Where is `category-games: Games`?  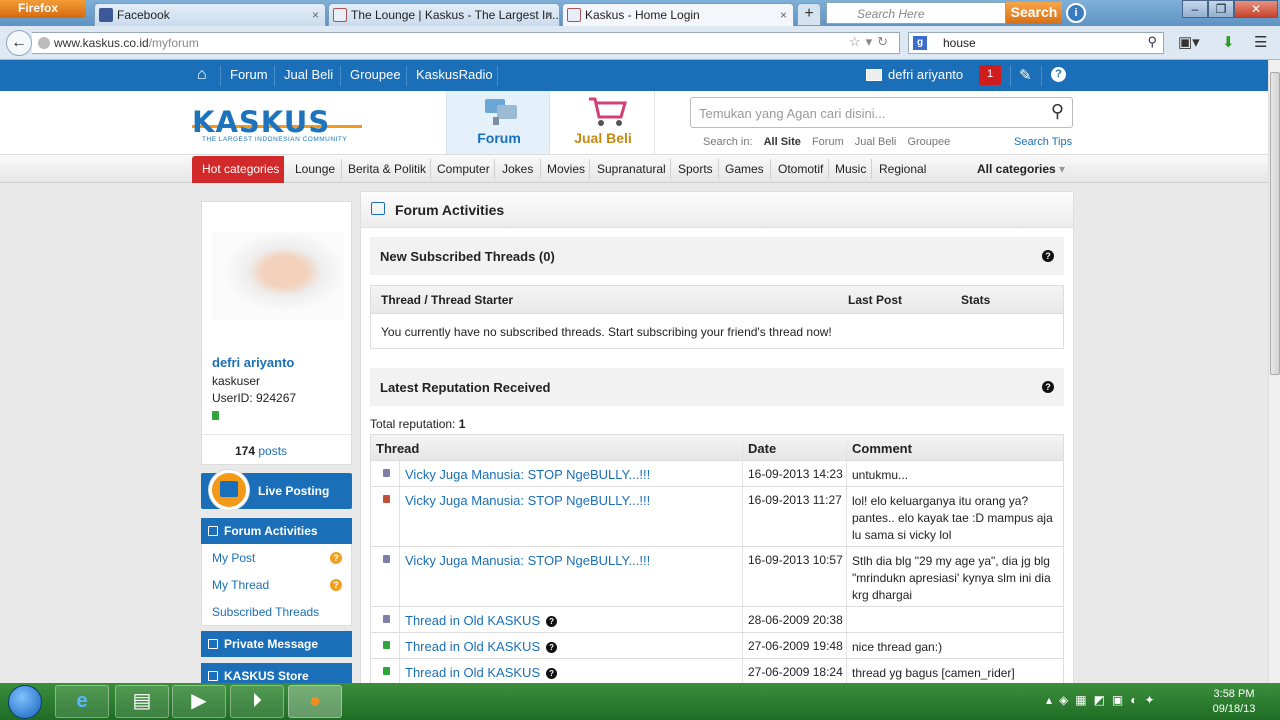 category-games: Games is located at coordinates (744, 169).